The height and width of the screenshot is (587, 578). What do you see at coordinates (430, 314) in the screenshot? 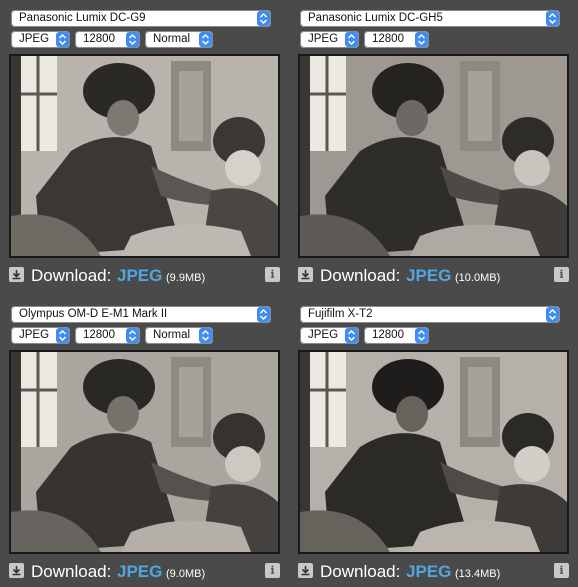
I see `camera-select: Fujifilm X-T2` at bounding box center [430, 314].